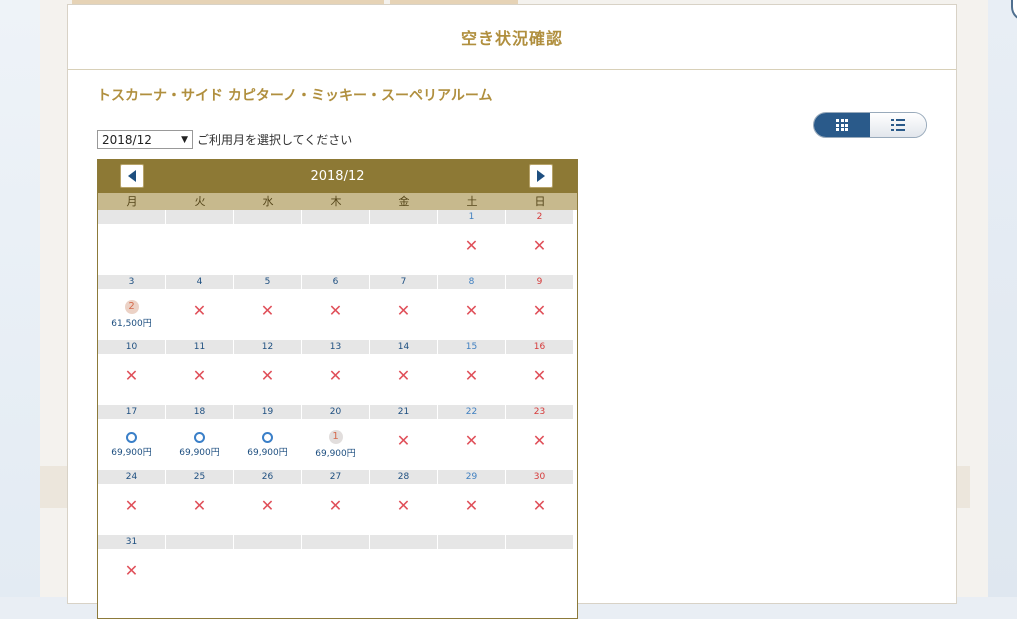 The width and height of the screenshot is (1017, 619). What do you see at coordinates (471, 477) in the screenshot?
I see `day-number: 29` at bounding box center [471, 477].